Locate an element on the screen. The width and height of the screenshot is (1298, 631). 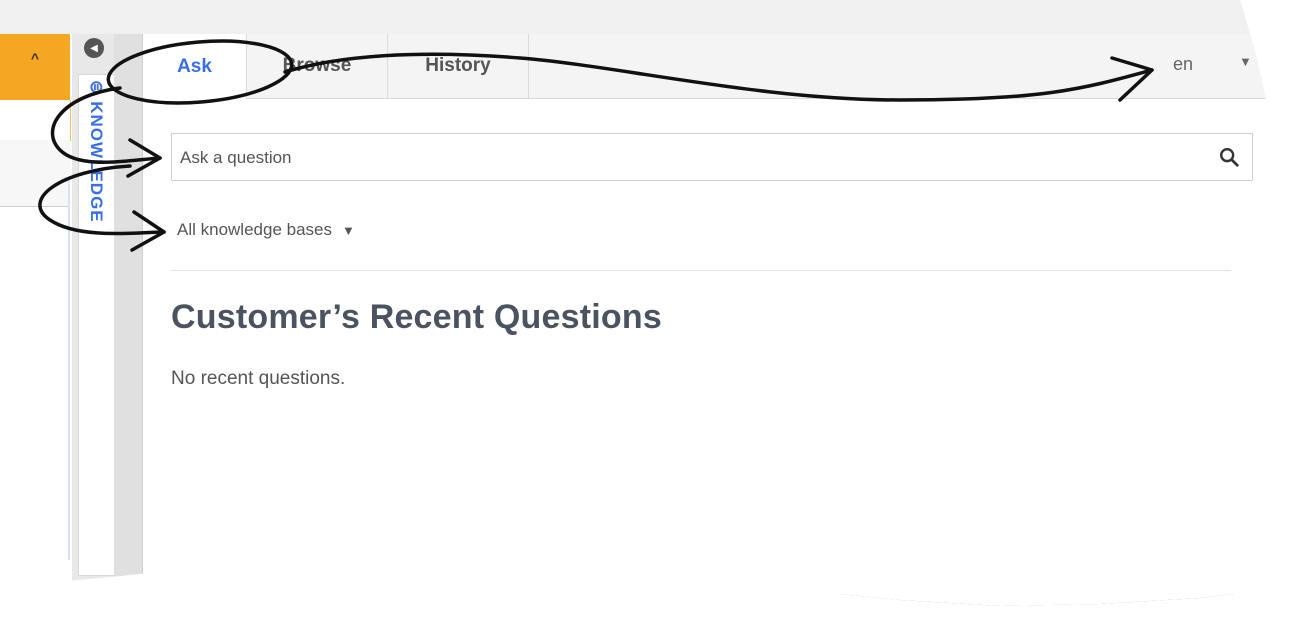
chevron-up-icon: ^ is located at coordinates (35, 58).